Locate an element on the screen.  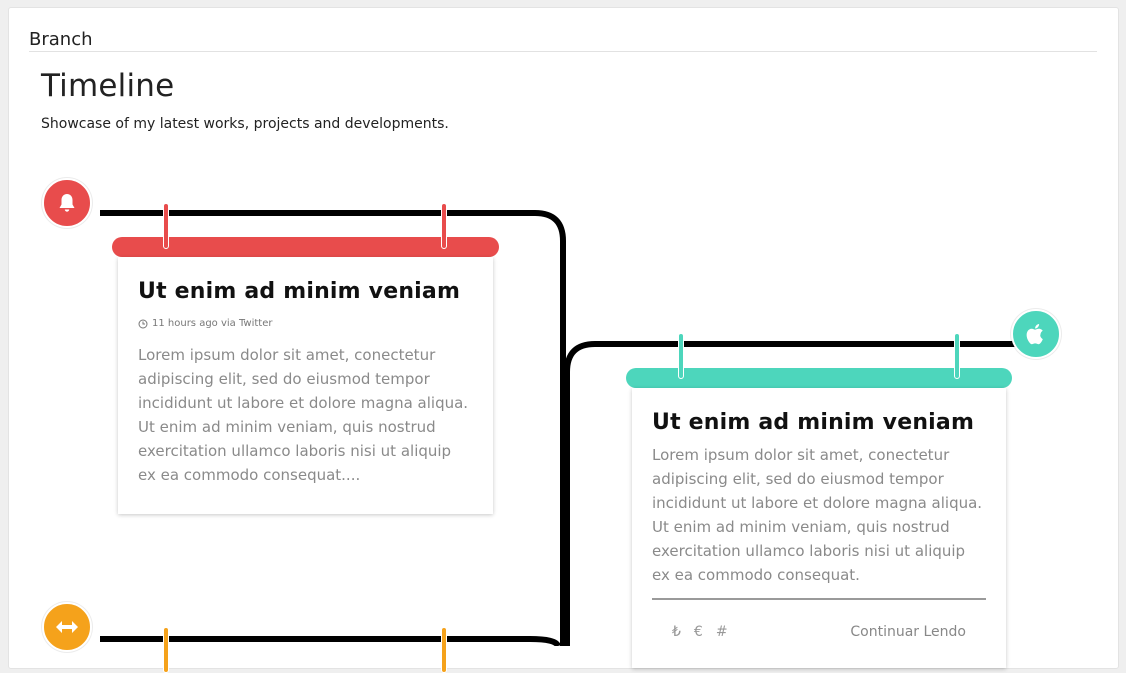
clock-icon is located at coordinates (143, 323).